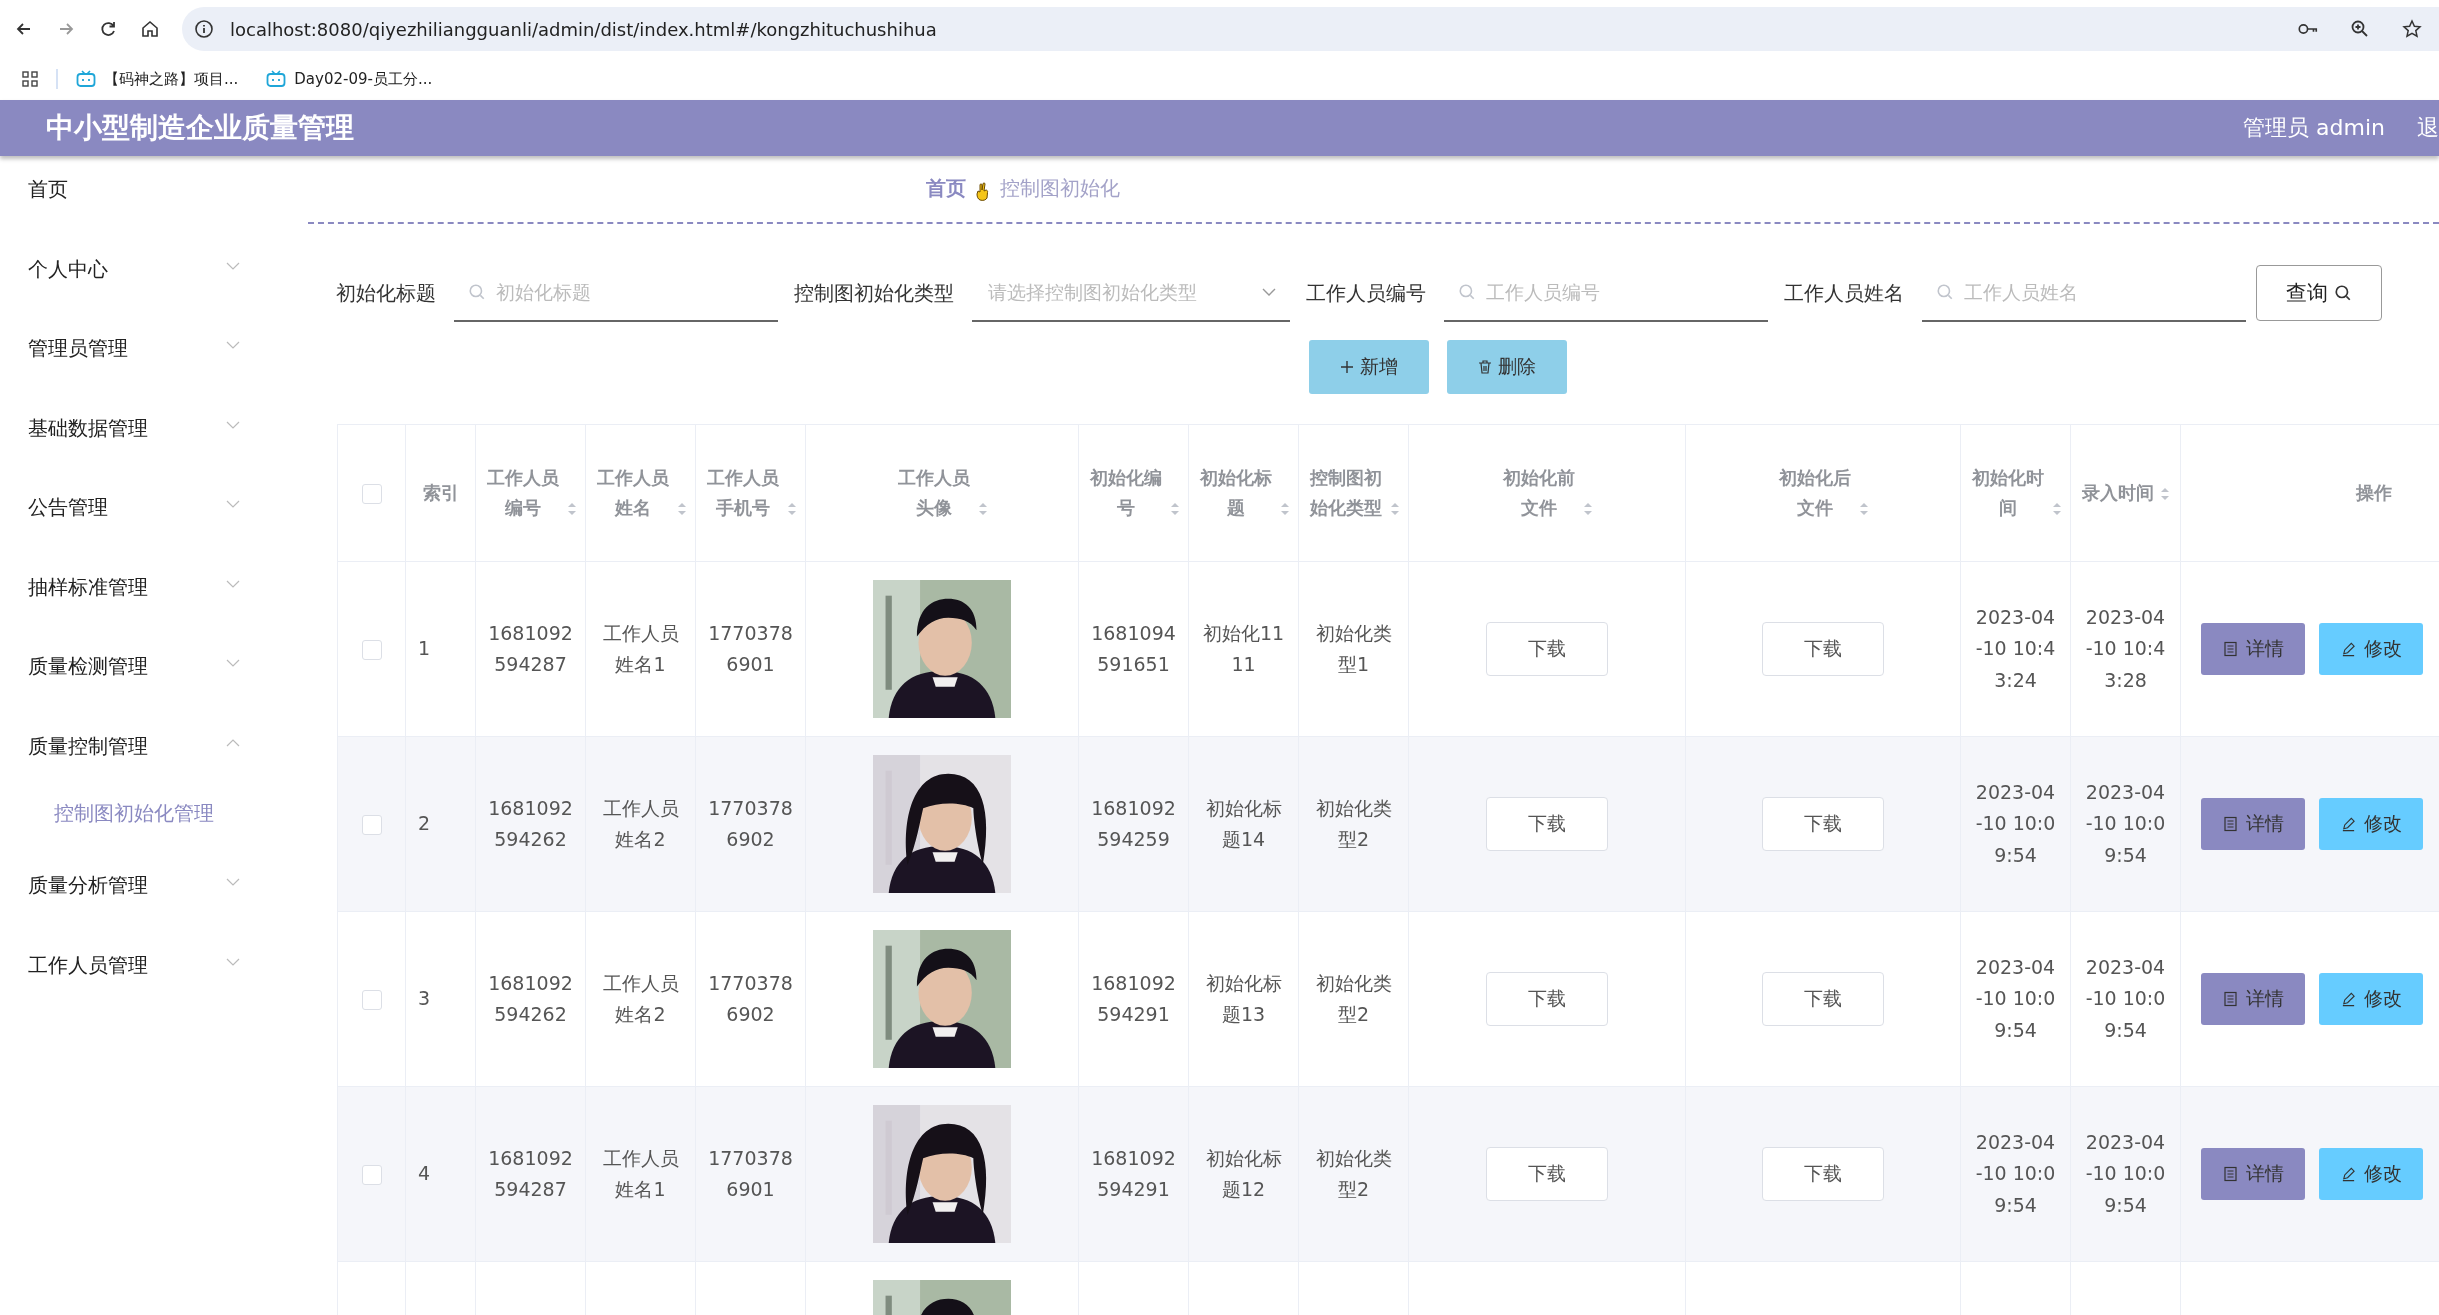 The image size is (2439, 1315). Describe the element at coordinates (150, 214) in the screenshot. I see `menu-item: 首页` at that location.